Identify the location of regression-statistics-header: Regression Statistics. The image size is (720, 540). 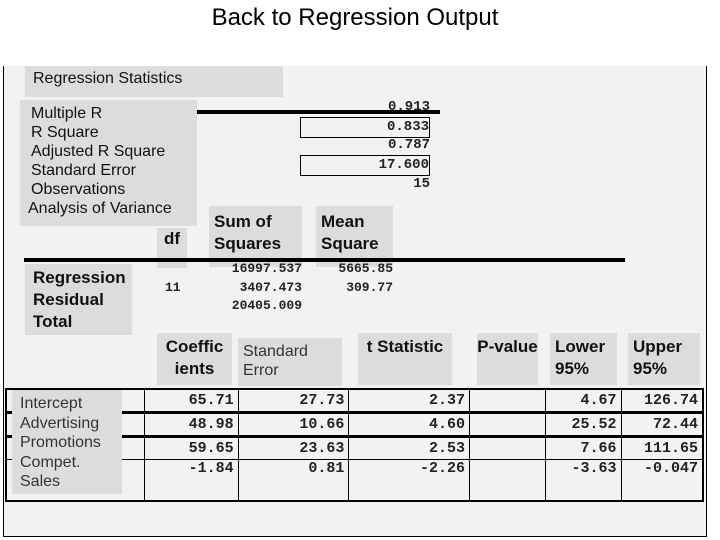
(154, 81).